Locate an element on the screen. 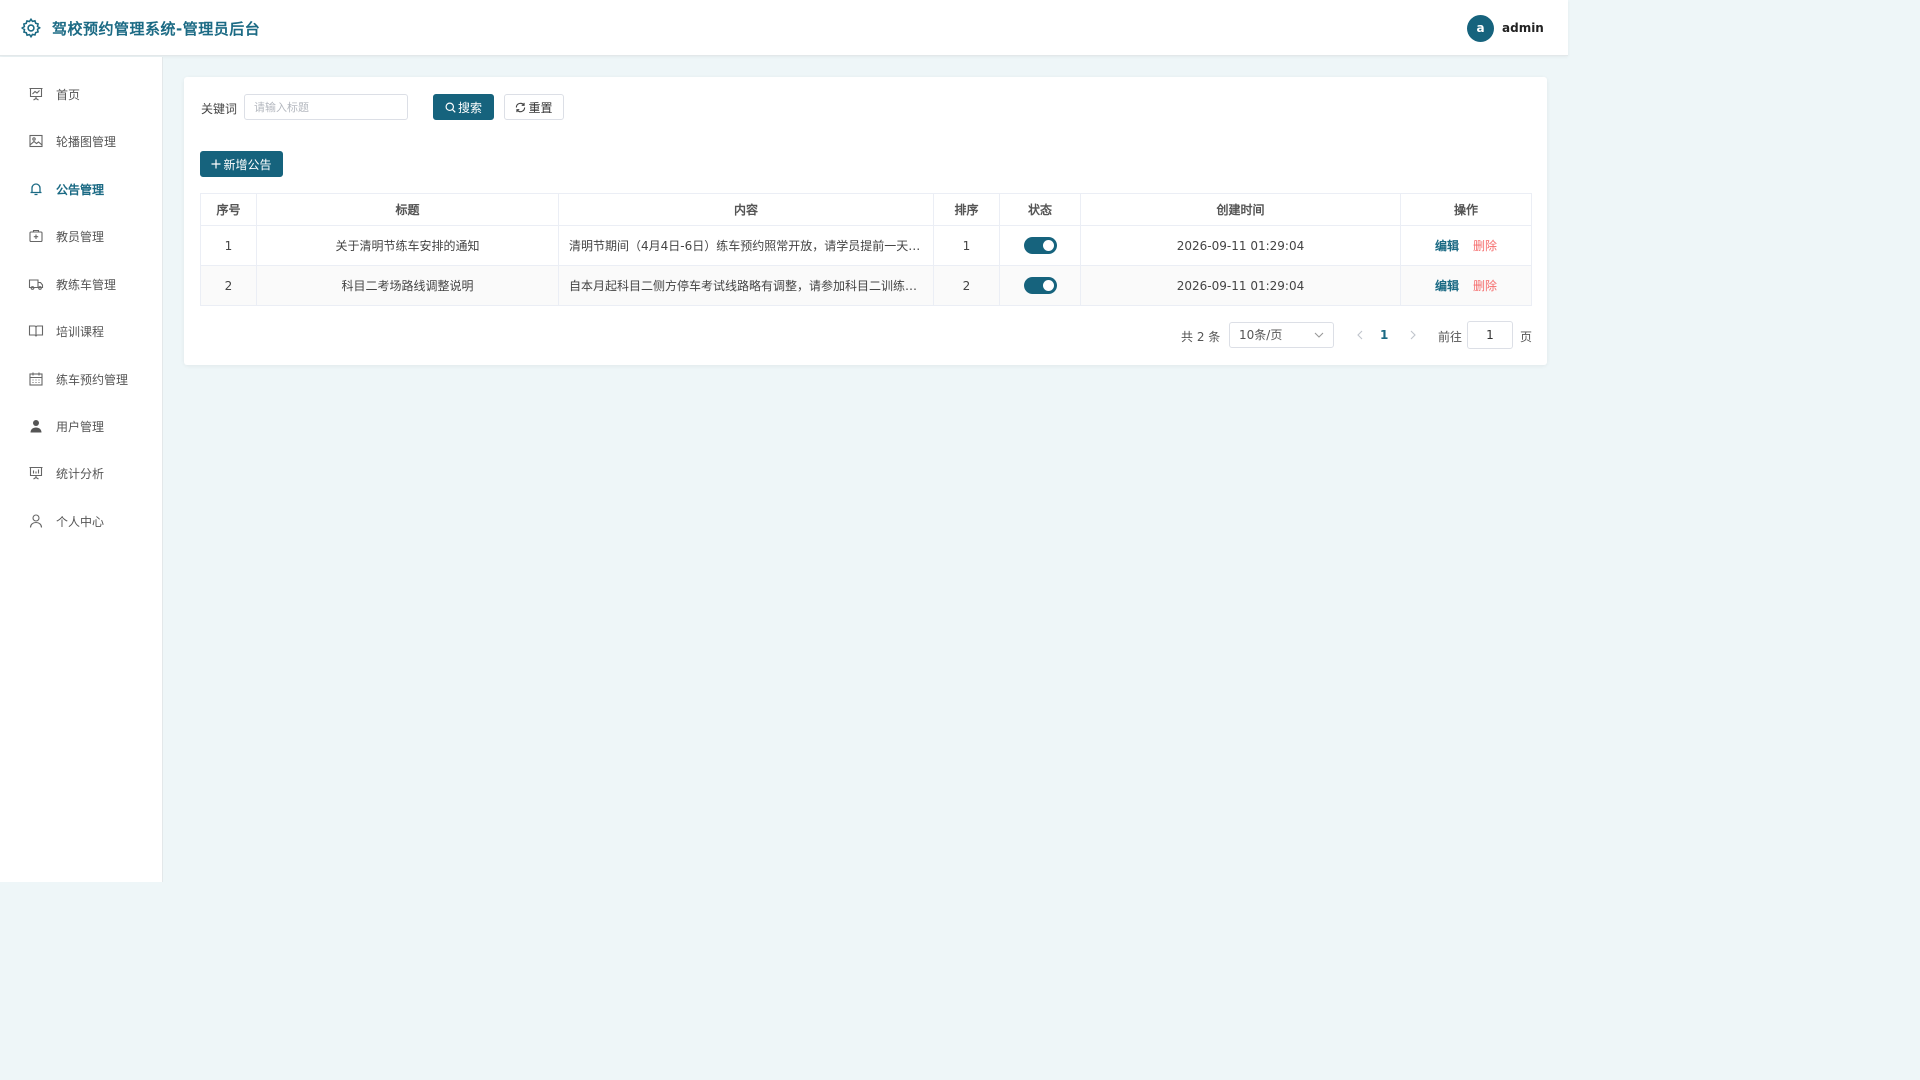 The height and width of the screenshot is (1080, 1920). search-button: 搜索 is located at coordinates (463, 107).